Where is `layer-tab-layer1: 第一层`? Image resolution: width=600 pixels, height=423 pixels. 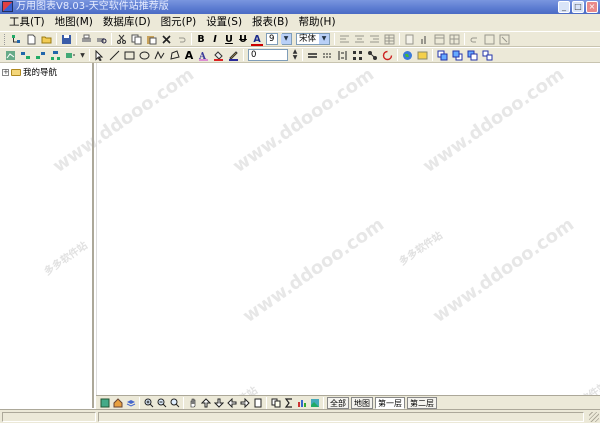 layer-tab-layer1: 第一层 is located at coordinates (390, 402).